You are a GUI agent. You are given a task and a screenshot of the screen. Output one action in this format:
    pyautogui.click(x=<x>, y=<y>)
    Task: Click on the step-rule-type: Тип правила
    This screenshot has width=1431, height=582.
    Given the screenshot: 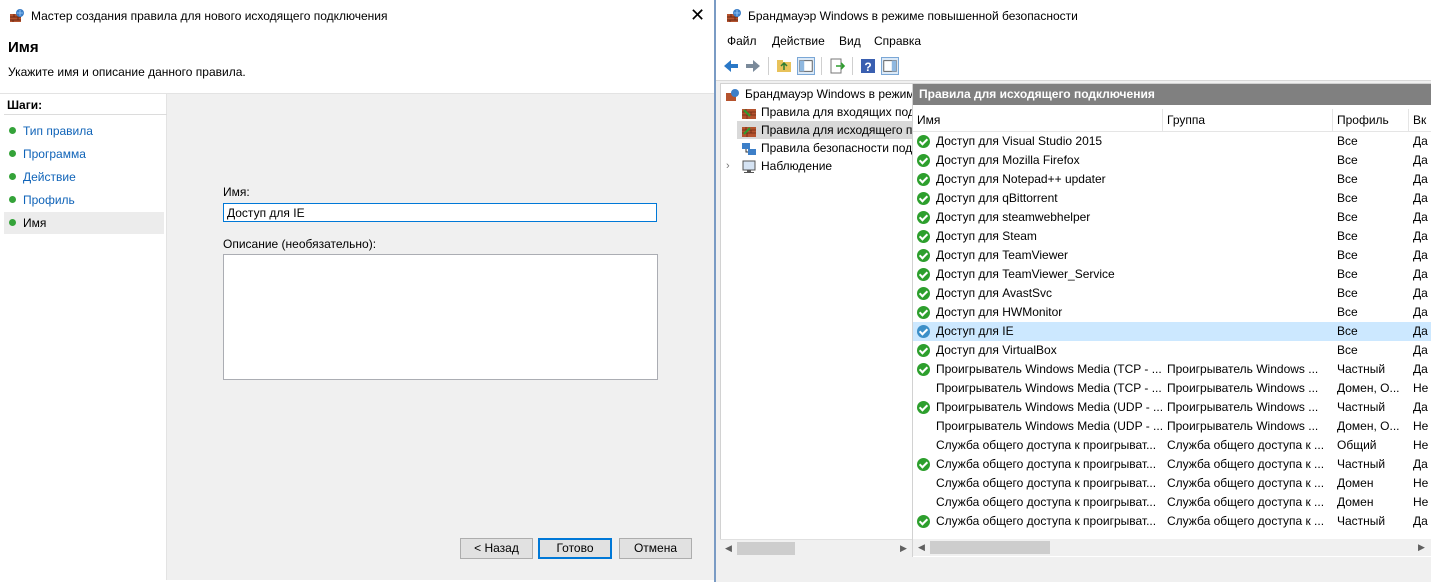 What is the action you would take?
    pyautogui.click(x=84, y=131)
    